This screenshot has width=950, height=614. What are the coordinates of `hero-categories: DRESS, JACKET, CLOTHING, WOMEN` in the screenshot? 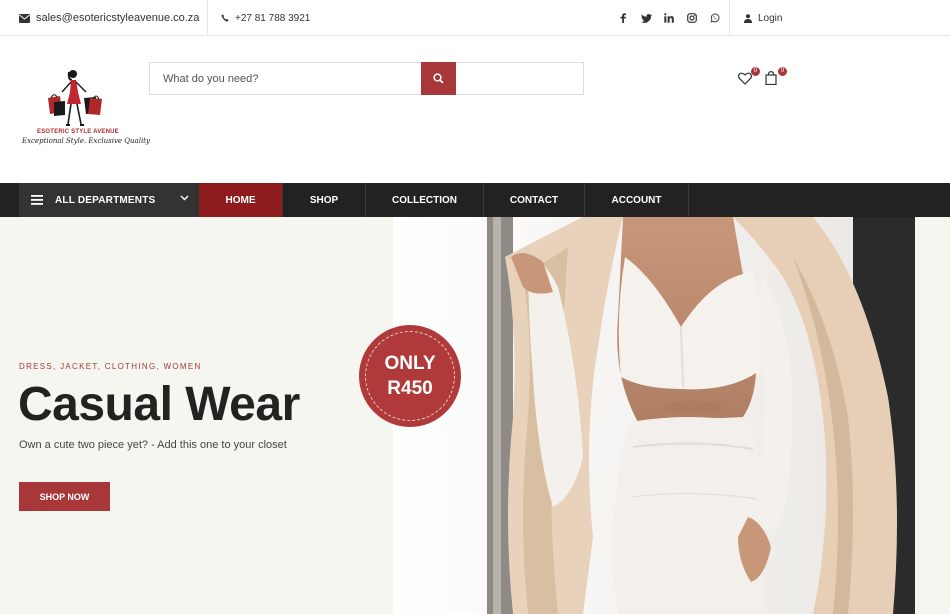 It's located at (110, 366).